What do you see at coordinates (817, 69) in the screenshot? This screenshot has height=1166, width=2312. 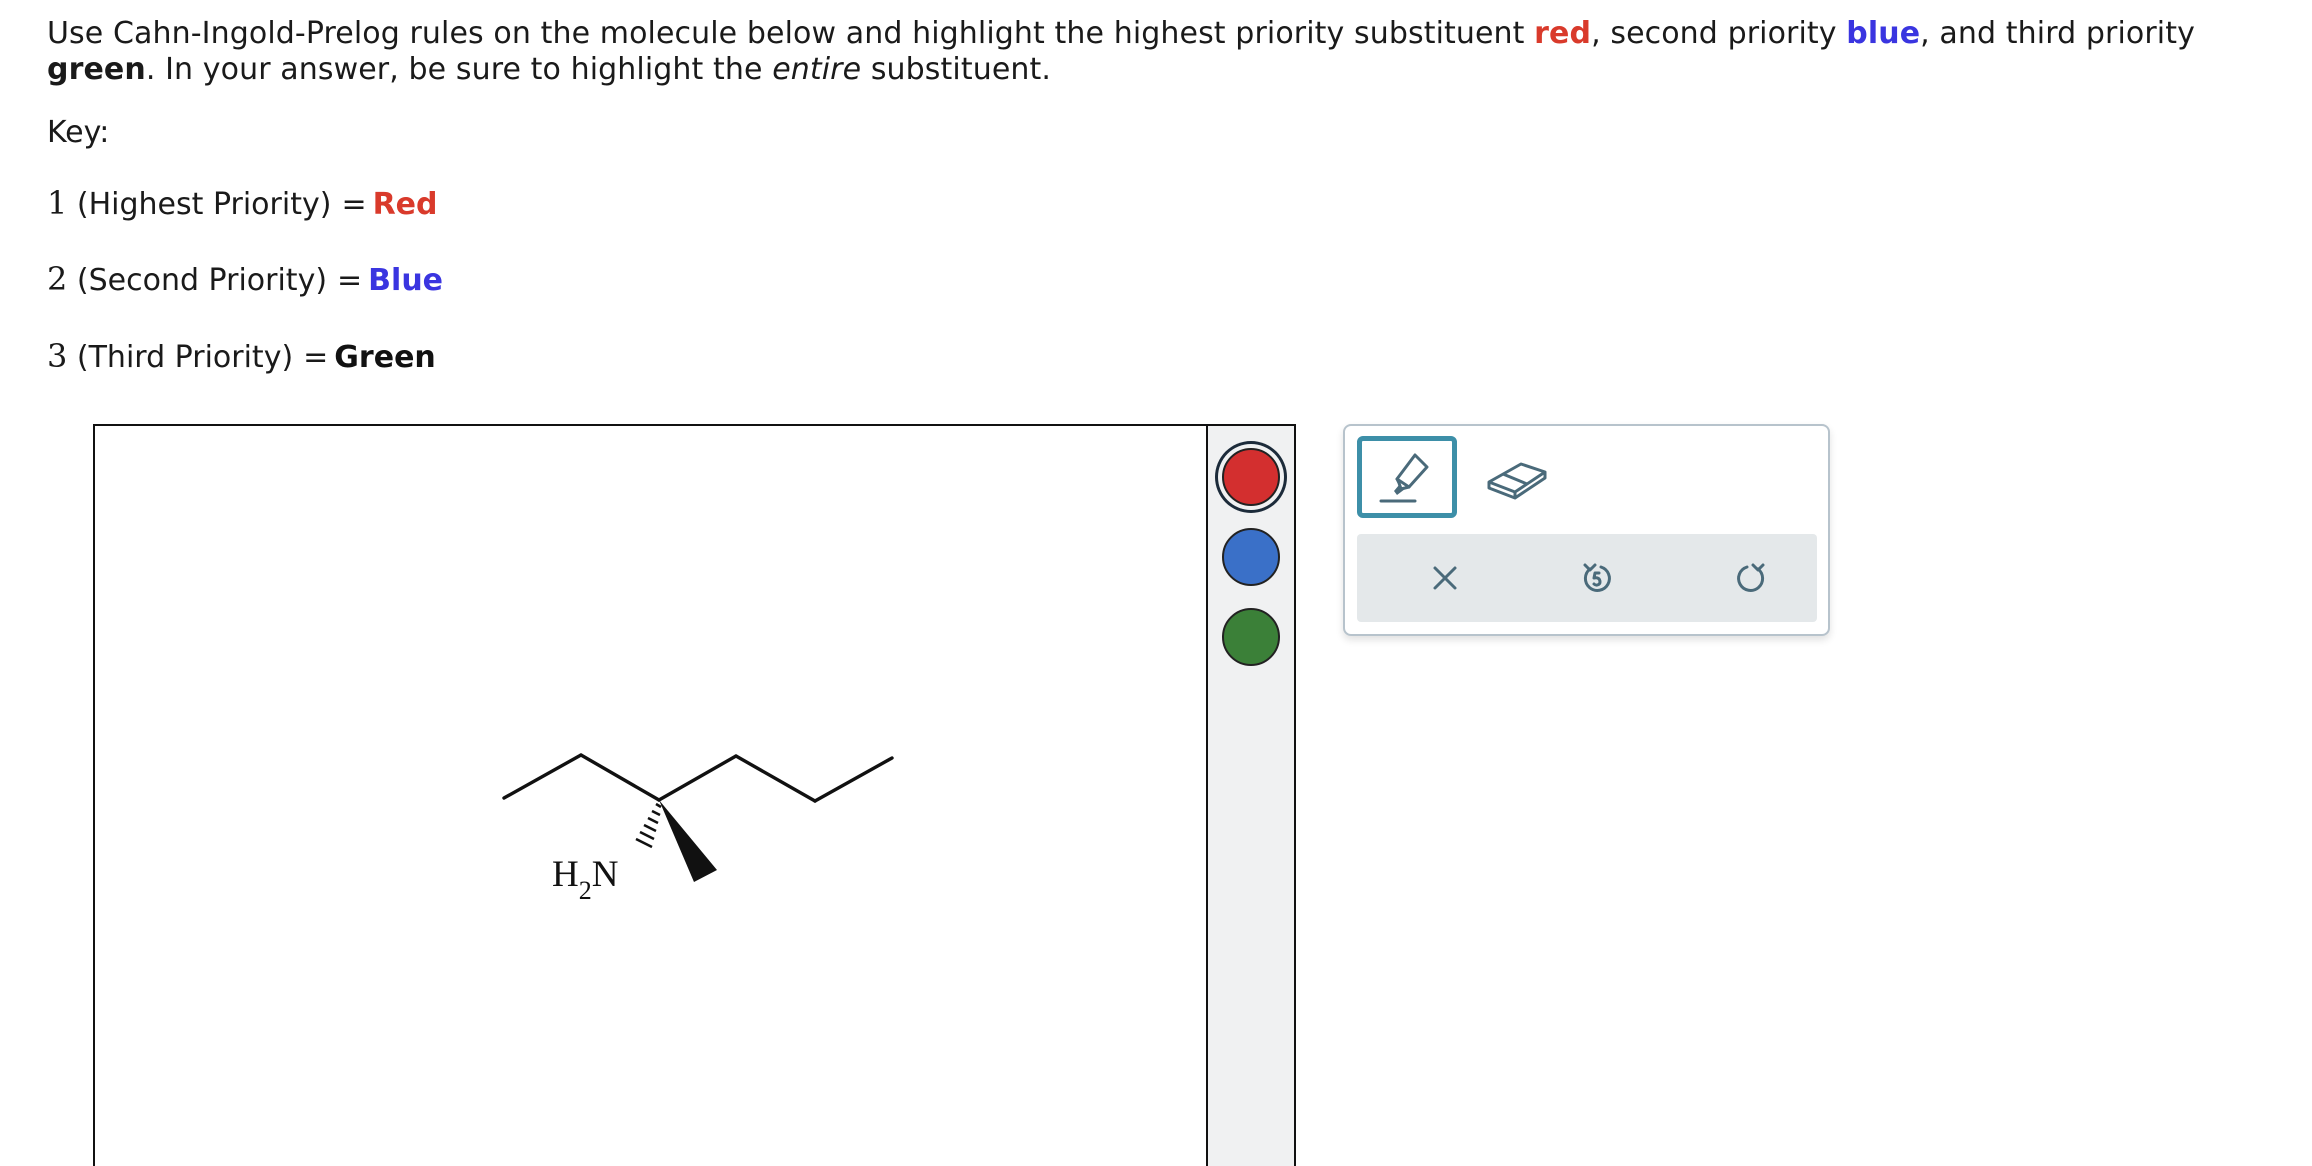 I see `question-emphasis: entire` at bounding box center [817, 69].